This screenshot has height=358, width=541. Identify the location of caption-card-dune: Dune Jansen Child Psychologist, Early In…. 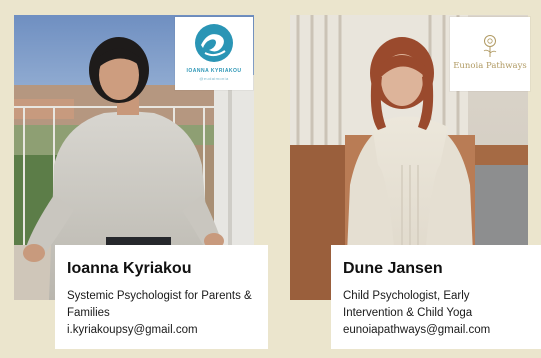
(436, 297).